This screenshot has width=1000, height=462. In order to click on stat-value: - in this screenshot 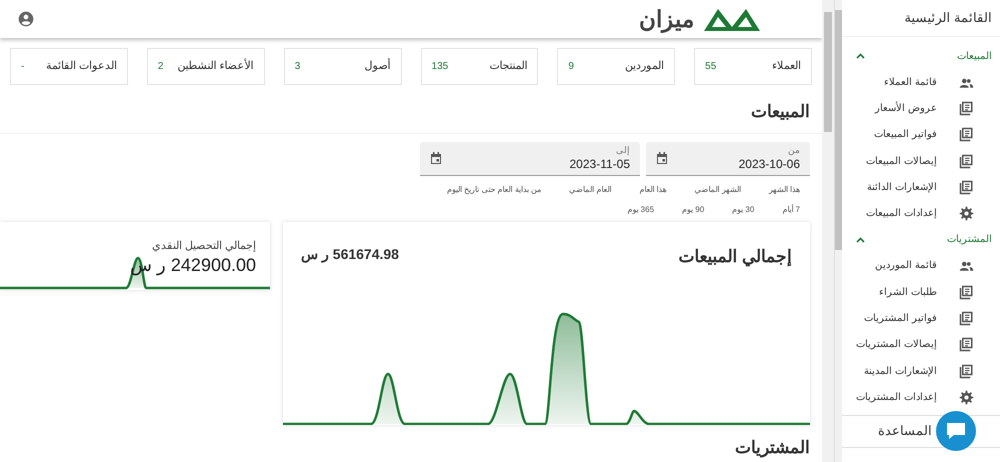, I will do `click(22, 67)`.